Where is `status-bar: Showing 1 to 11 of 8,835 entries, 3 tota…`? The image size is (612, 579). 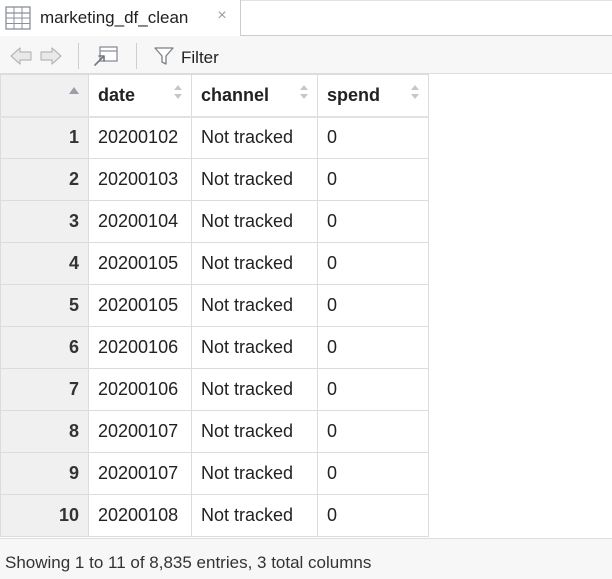
status-bar: Showing 1 to 11 of 8,835 entries, 3 tota… is located at coordinates (306, 558).